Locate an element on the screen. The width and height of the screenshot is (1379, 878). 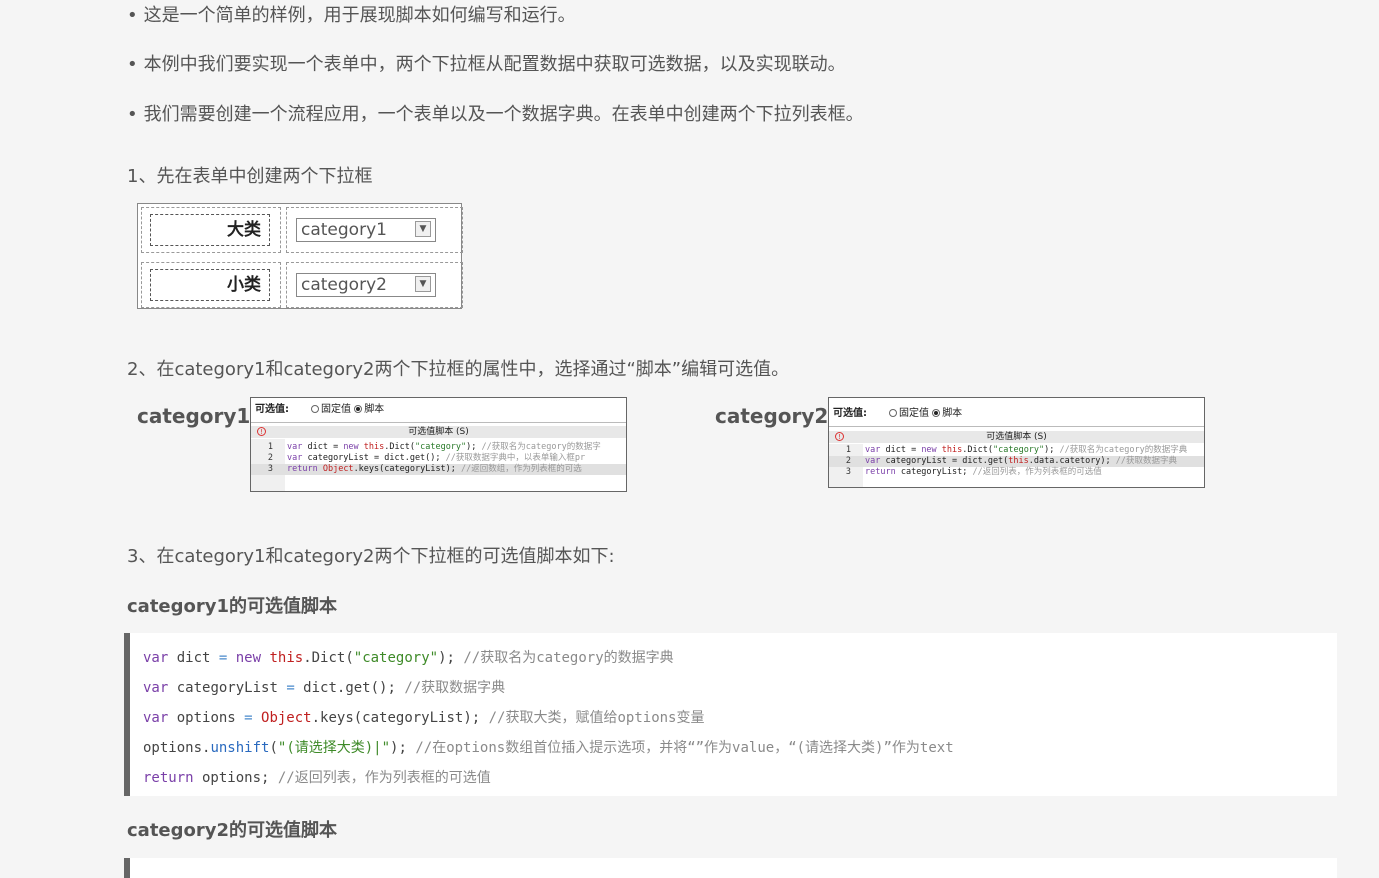
intro-bullet-1: • 这是一个简单的样例，用于展现脚本如何编写和运行。 is located at coordinates (351, 15).